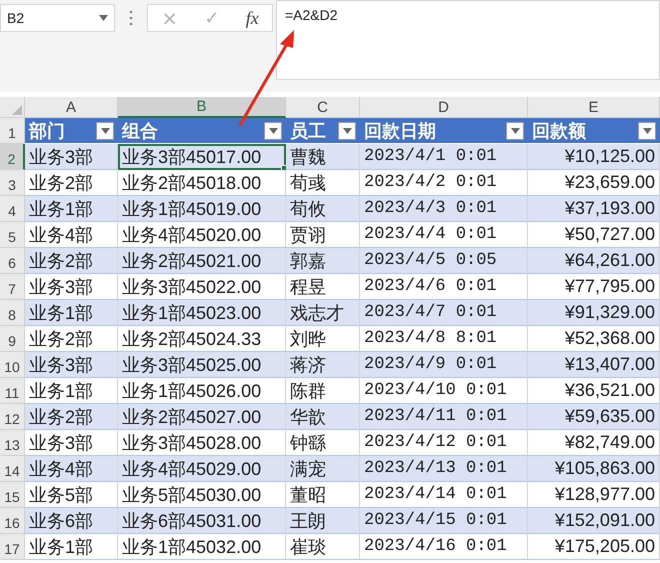 The height and width of the screenshot is (563, 660). What do you see at coordinates (594, 313) in the screenshot?
I see `table-cell: ¥91,329.00` at bounding box center [594, 313].